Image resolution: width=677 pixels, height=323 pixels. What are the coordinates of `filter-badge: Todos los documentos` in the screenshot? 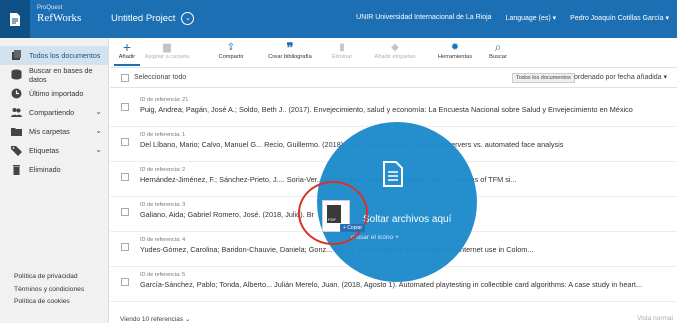 It's located at (543, 78).